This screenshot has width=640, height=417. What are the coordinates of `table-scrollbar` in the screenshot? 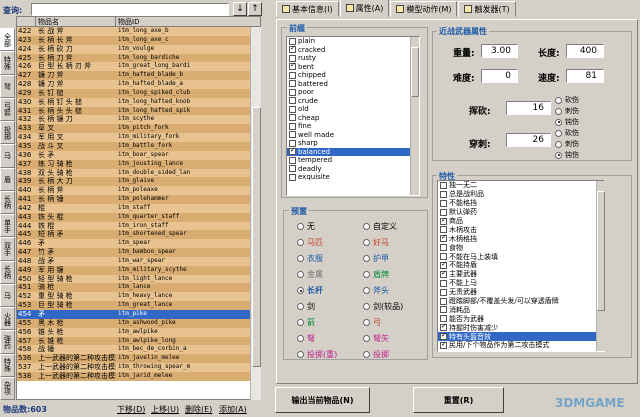 It's located at (255, 213).